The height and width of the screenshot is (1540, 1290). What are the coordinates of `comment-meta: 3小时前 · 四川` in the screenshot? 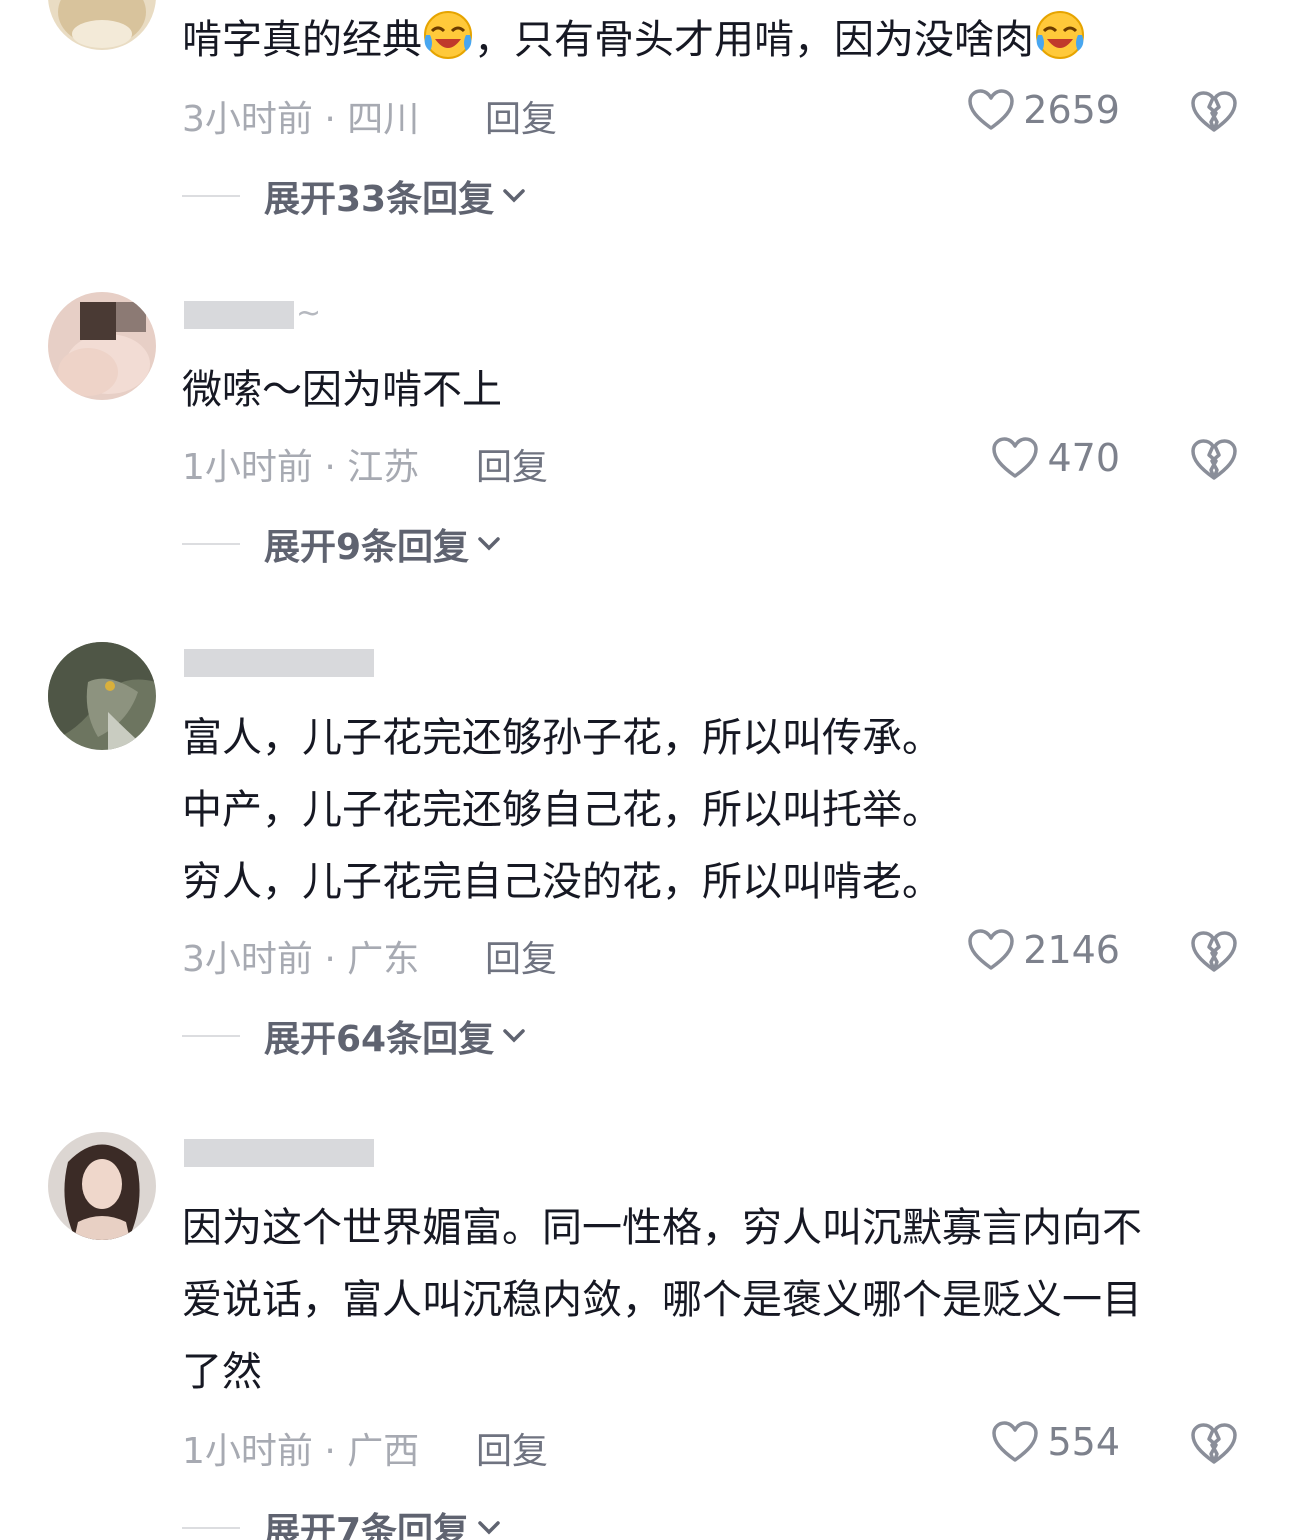 It's located at (301, 119).